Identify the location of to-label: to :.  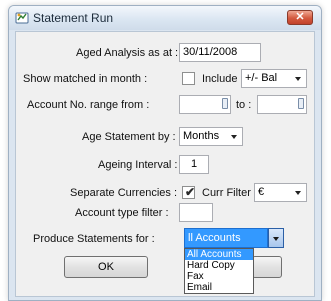
(244, 105).